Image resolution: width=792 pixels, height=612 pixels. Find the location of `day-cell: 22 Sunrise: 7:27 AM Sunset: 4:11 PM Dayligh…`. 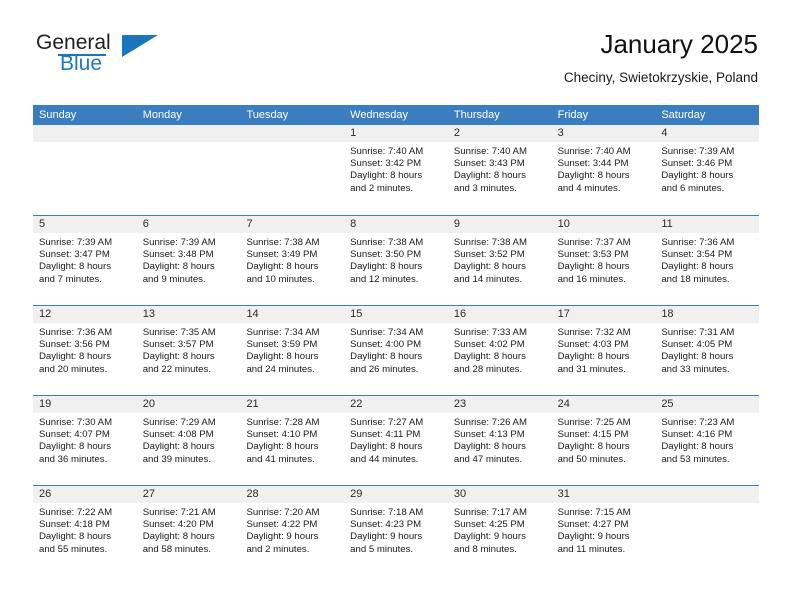

day-cell: 22 Sunrise: 7:27 AM Sunset: 4:11 PM Dayligh… is located at coordinates (396, 440).